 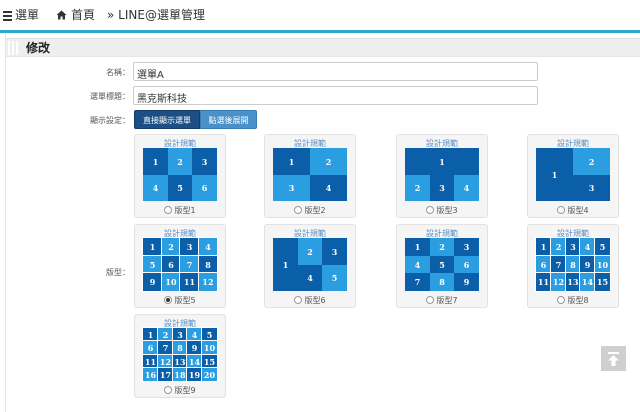 What do you see at coordinates (180, 210) in the screenshot?
I see `layout-radio: 版型1` at bounding box center [180, 210].